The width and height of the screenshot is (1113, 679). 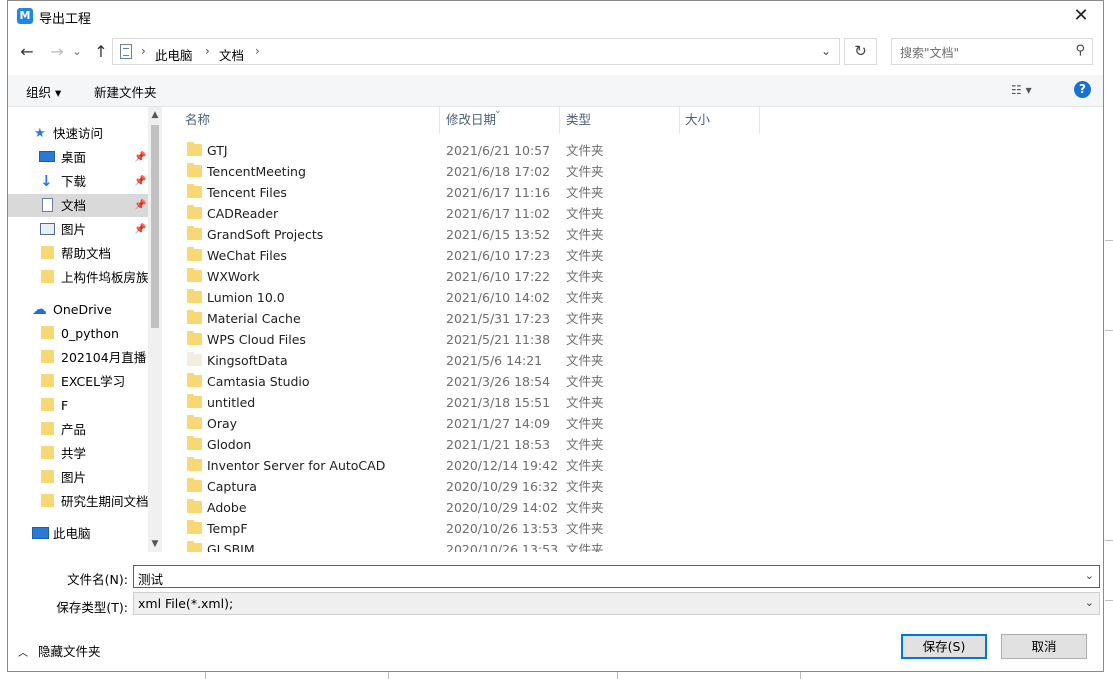 I want to click on sidebar-item-pictures: 图片 📌, so click(x=78, y=229).